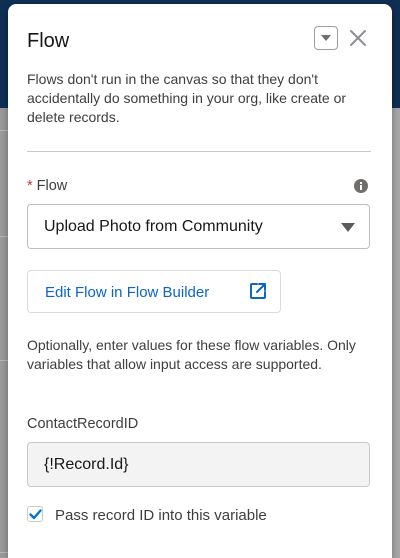 Image resolution: width=400 pixels, height=558 pixels. What do you see at coordinates (52, 186) in the screenshot?
I see `flow-field-label-text: Flow` at bounding box center [52, 186].